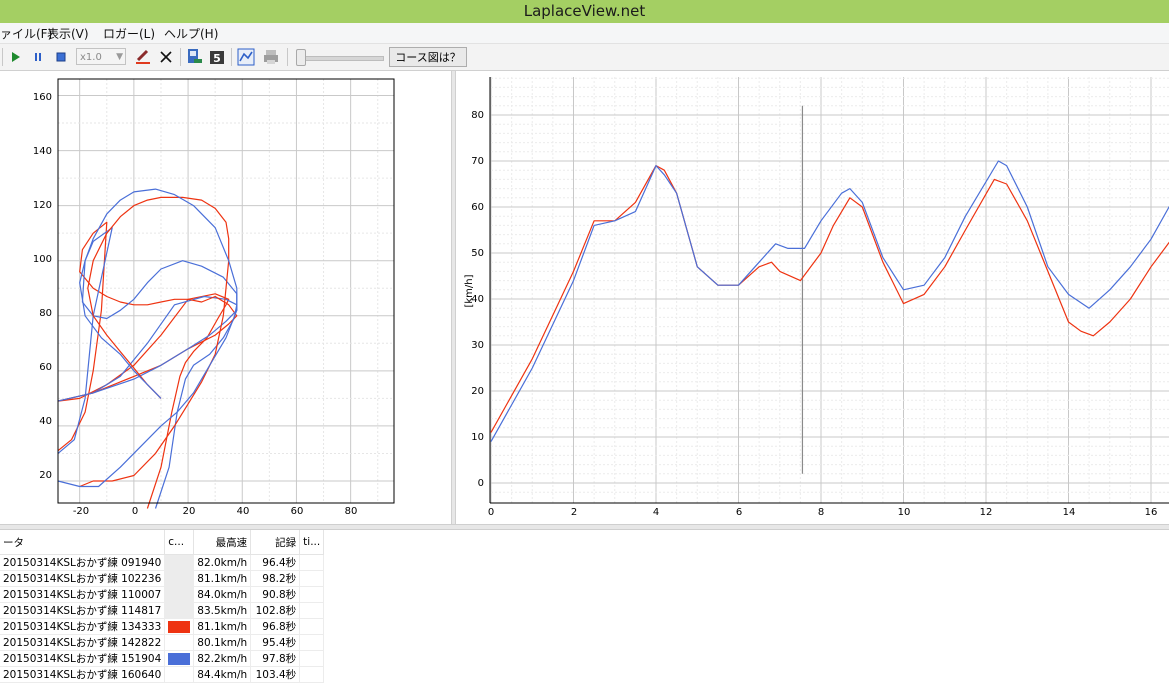  I want to click on playback-slider-track, so click(342, 58).